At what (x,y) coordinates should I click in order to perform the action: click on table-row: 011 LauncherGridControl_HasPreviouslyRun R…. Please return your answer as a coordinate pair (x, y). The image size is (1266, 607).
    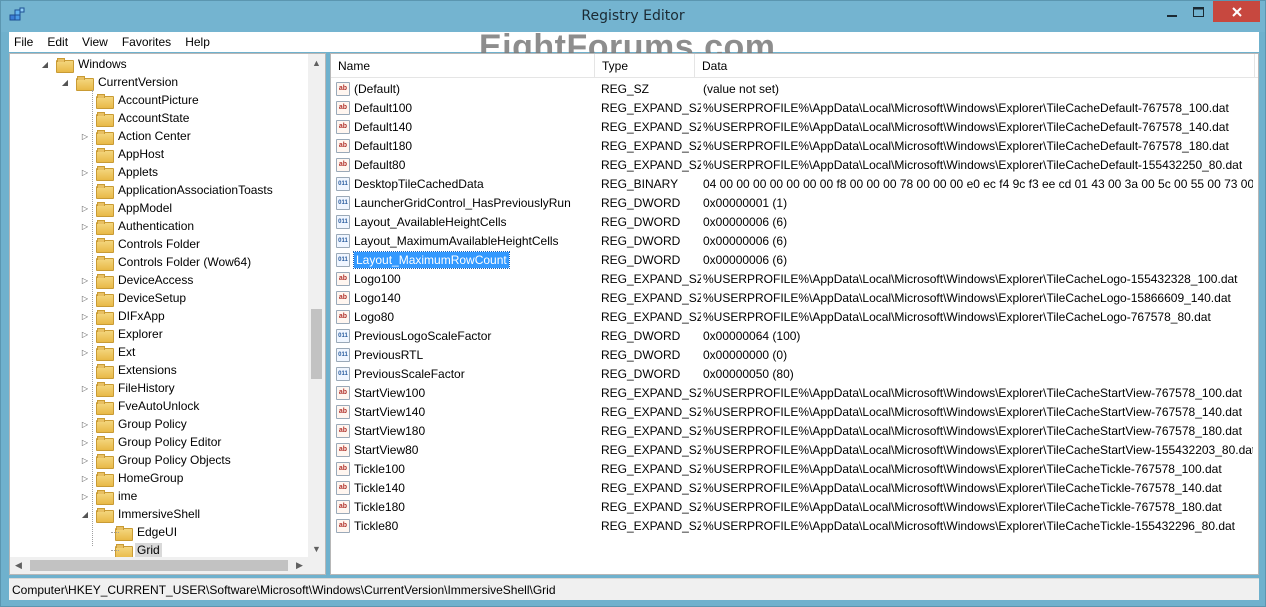
    Looking at the image, I should click on (794, 202).